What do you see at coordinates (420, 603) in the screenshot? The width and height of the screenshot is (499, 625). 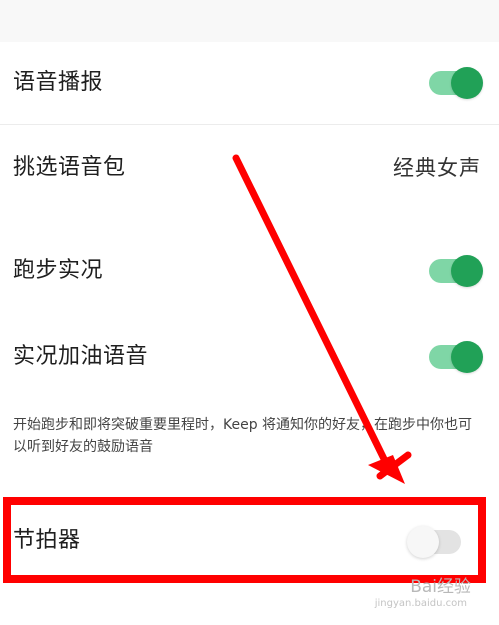 I see `watermark-url: jingyan.baidu.com` at bounding box center [420, 603].